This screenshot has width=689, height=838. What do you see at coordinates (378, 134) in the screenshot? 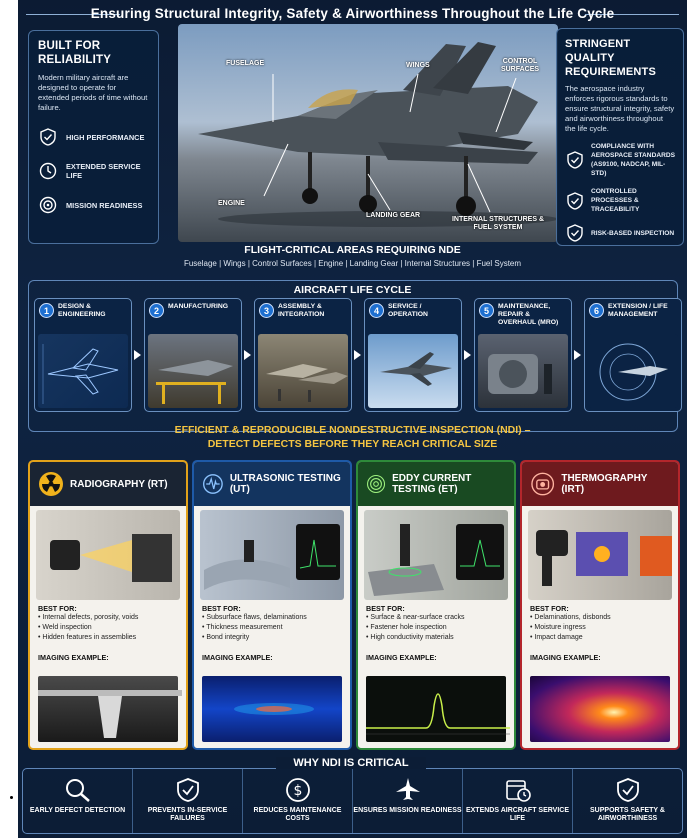
I see `fighter-jet-illustration` at bounding box center [378, 134].